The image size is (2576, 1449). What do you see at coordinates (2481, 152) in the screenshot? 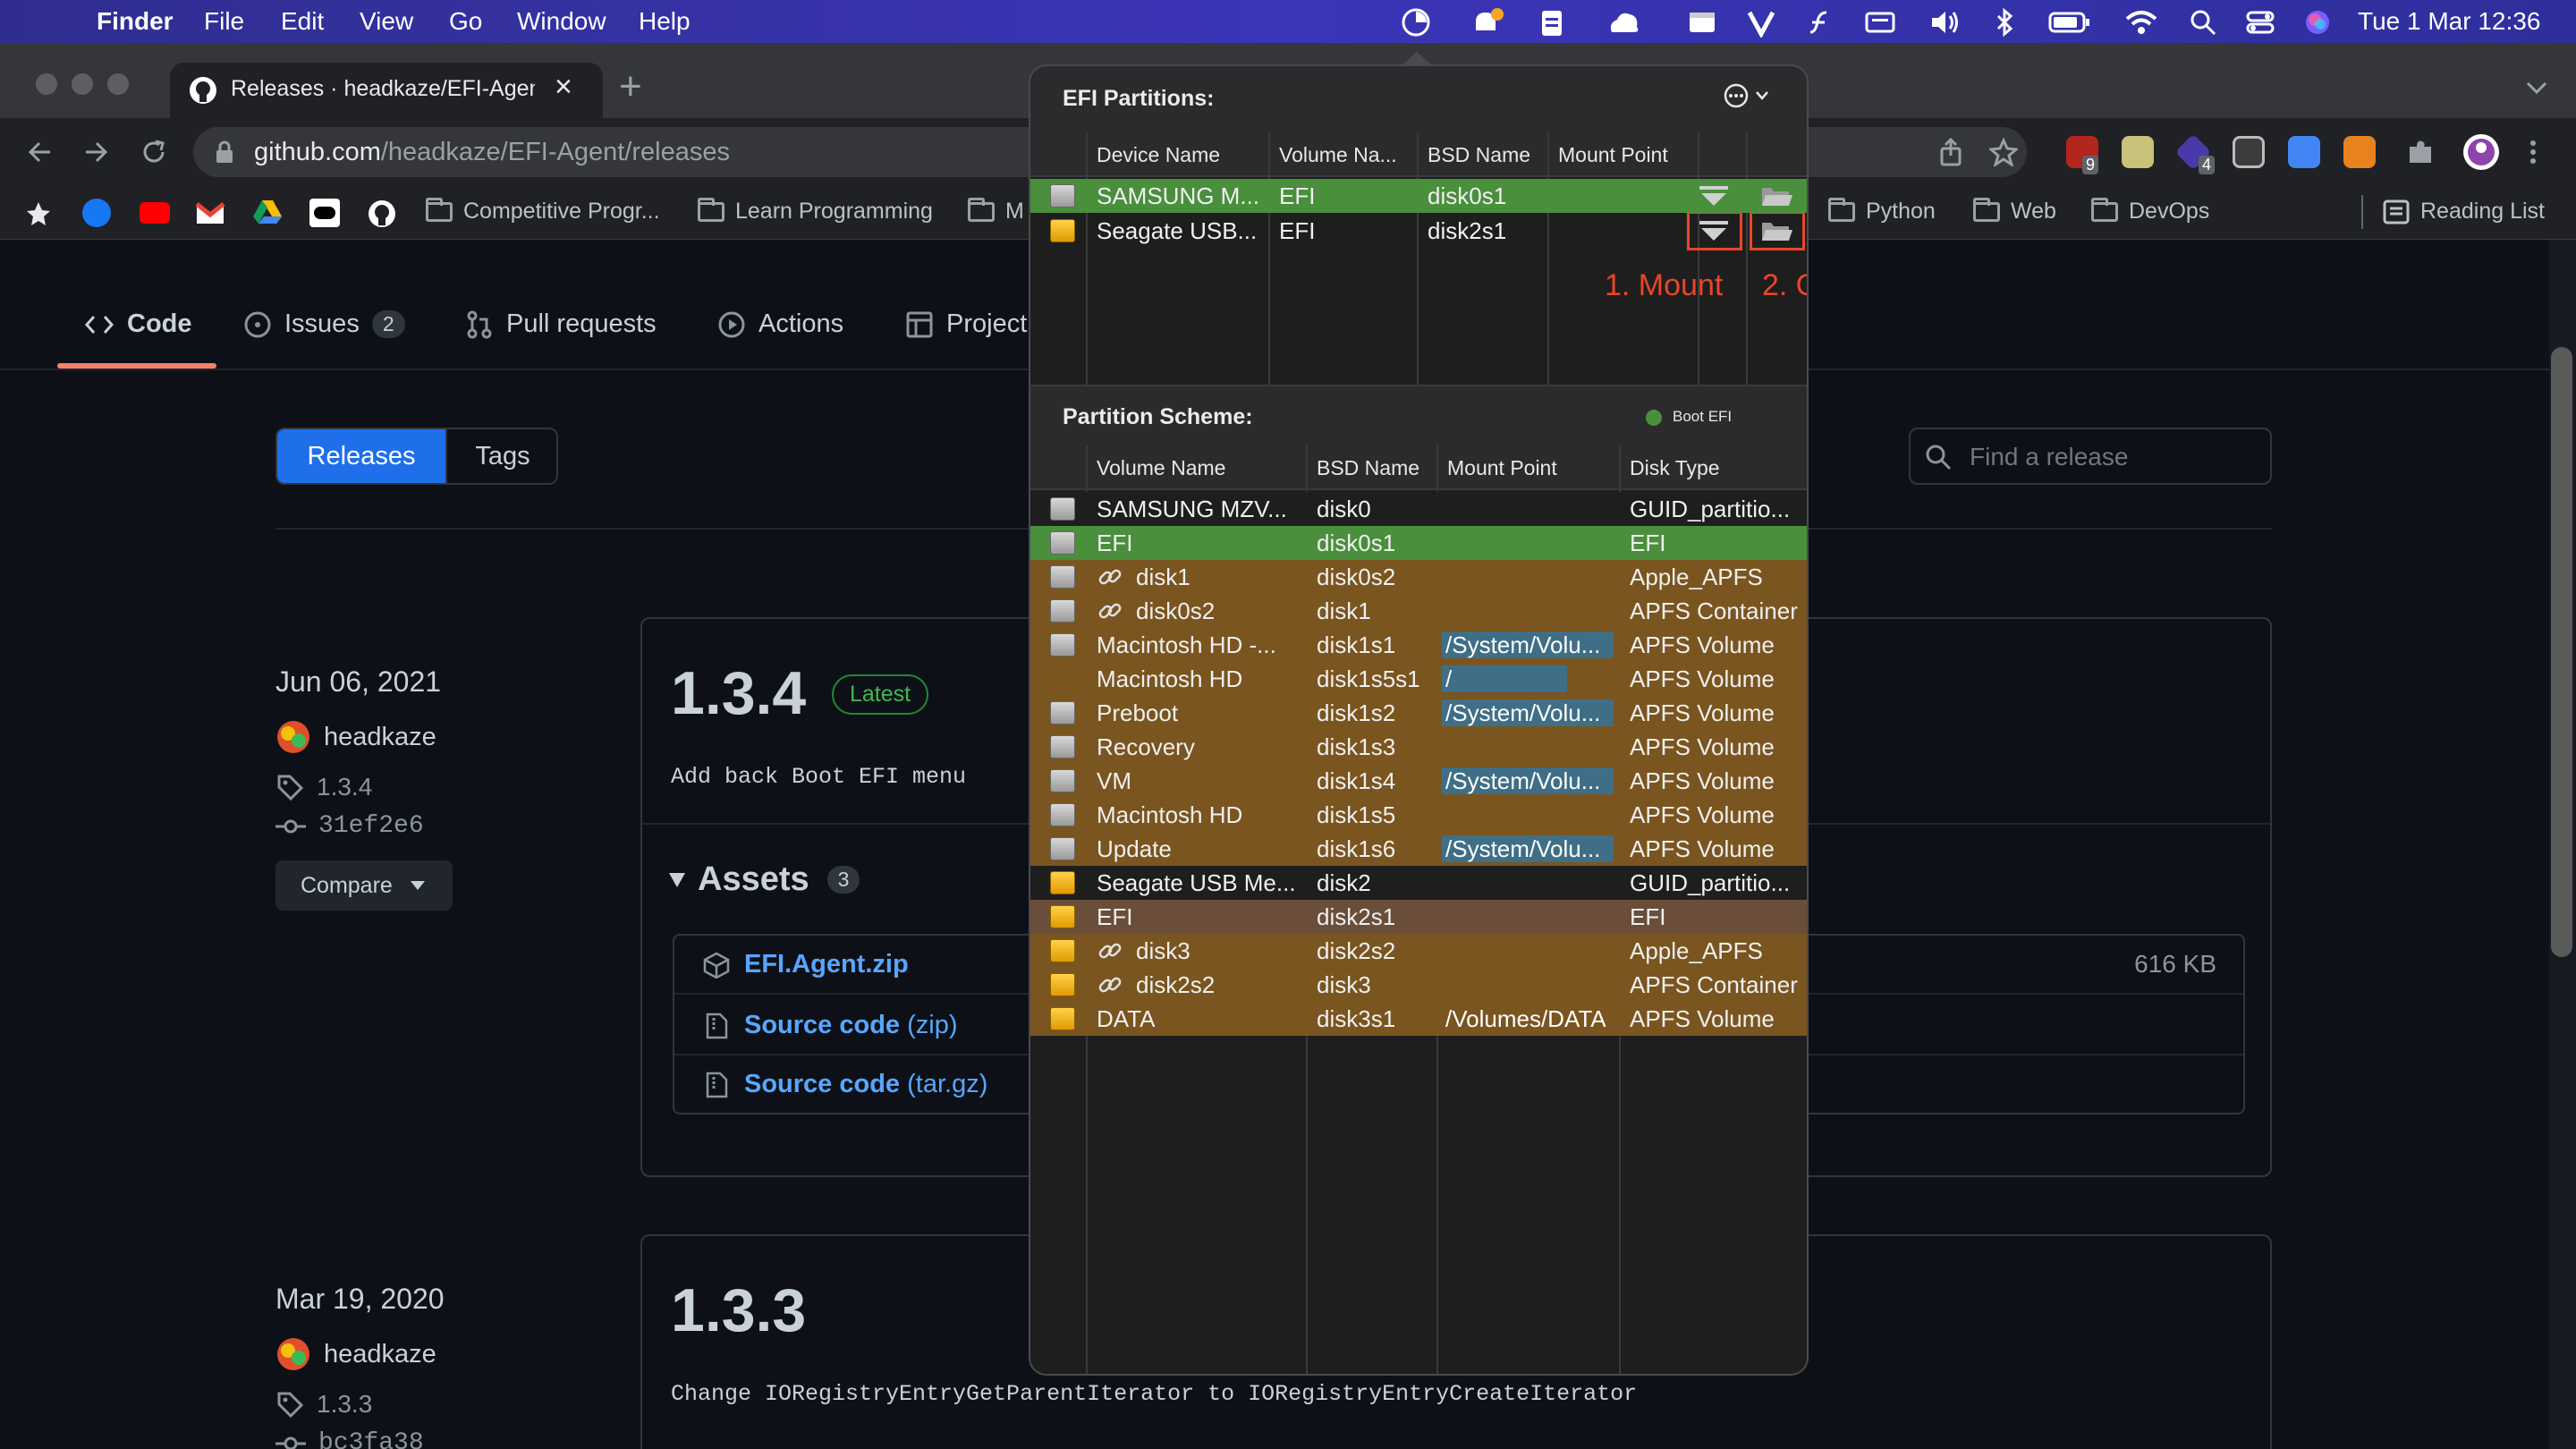
I see `profile-avatar` at bounding box center [2481, 152].